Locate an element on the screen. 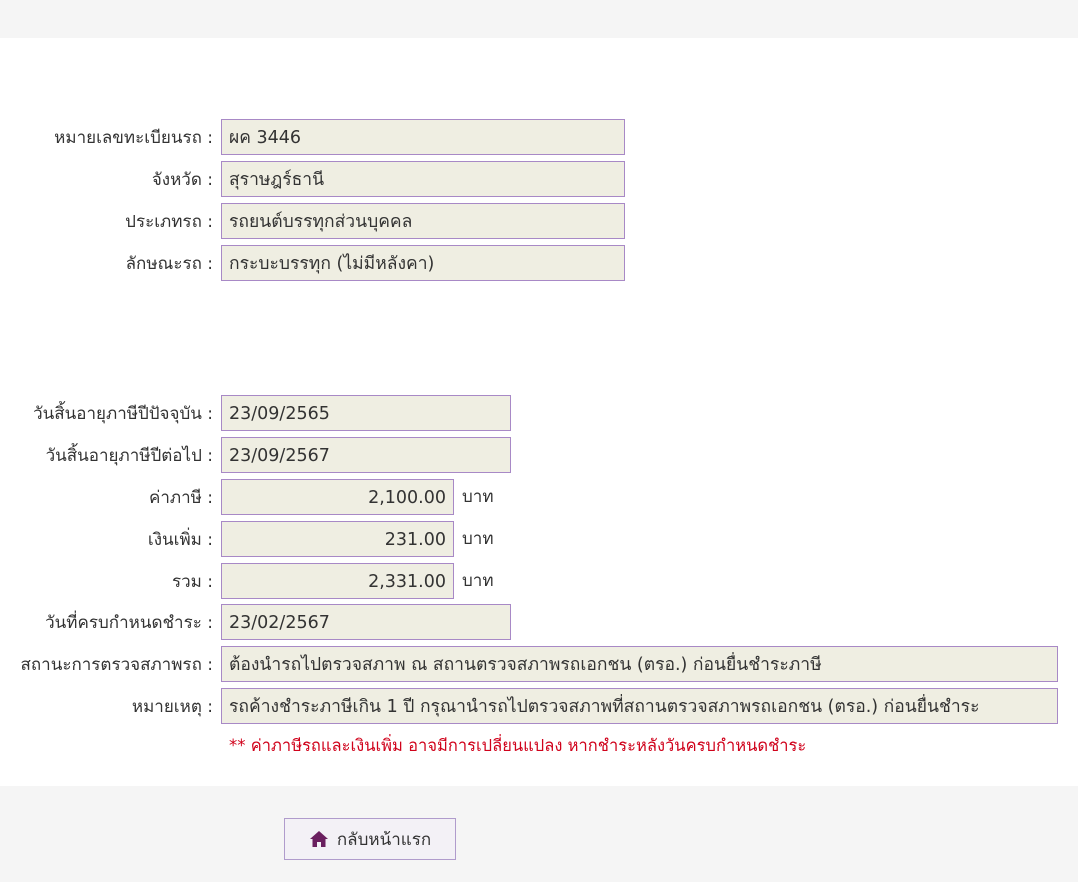  due-date-field: 23/02/2567 is located at coordinates (366, 622).